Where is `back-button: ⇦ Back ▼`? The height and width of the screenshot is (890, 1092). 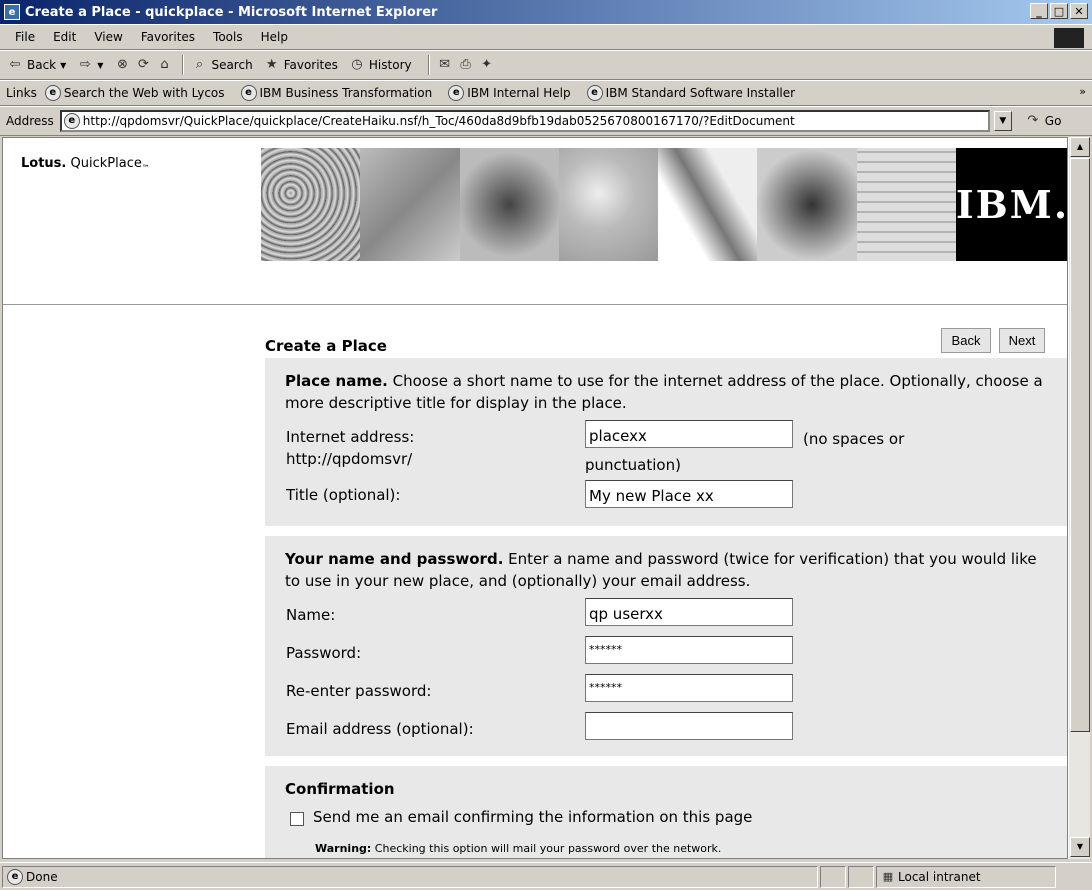
back-button: ⇦ Back ▼ is located at coordinates (36, 65).